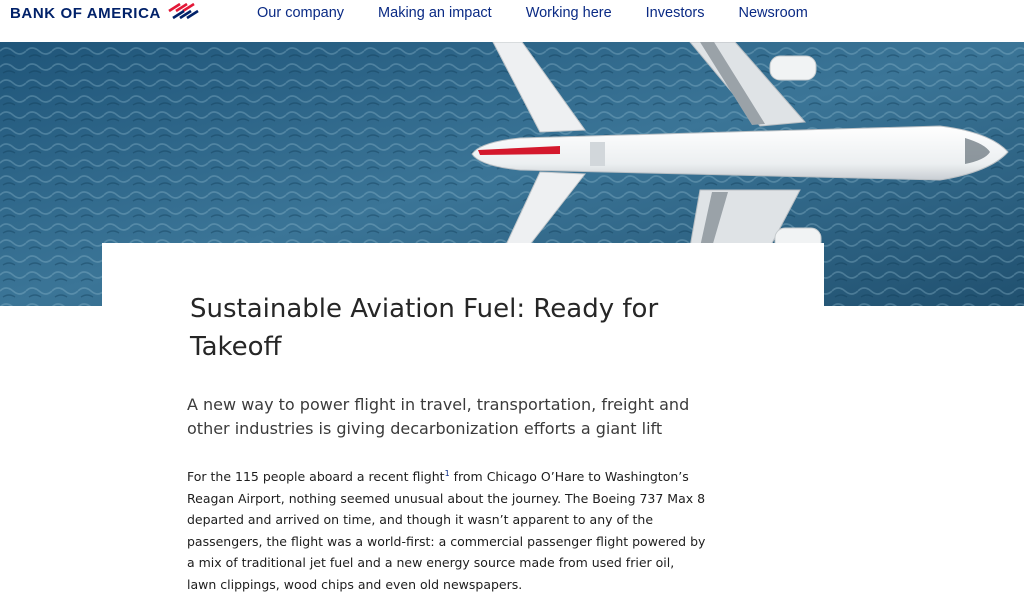  Describe the element at coordinates (773, 13) in the screenshot. I see `nav-newsroom: Newsroom` at that location.